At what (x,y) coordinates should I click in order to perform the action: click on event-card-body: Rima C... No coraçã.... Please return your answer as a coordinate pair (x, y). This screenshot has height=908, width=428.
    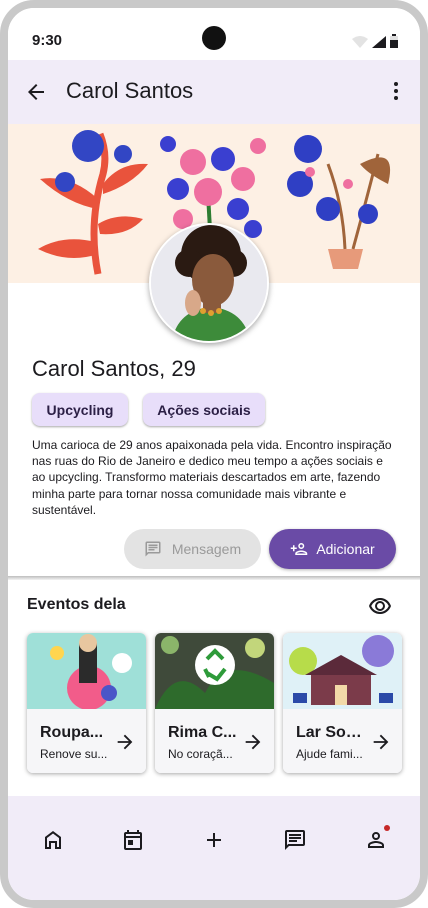
    Looking at the image, I should click on (214, 741).